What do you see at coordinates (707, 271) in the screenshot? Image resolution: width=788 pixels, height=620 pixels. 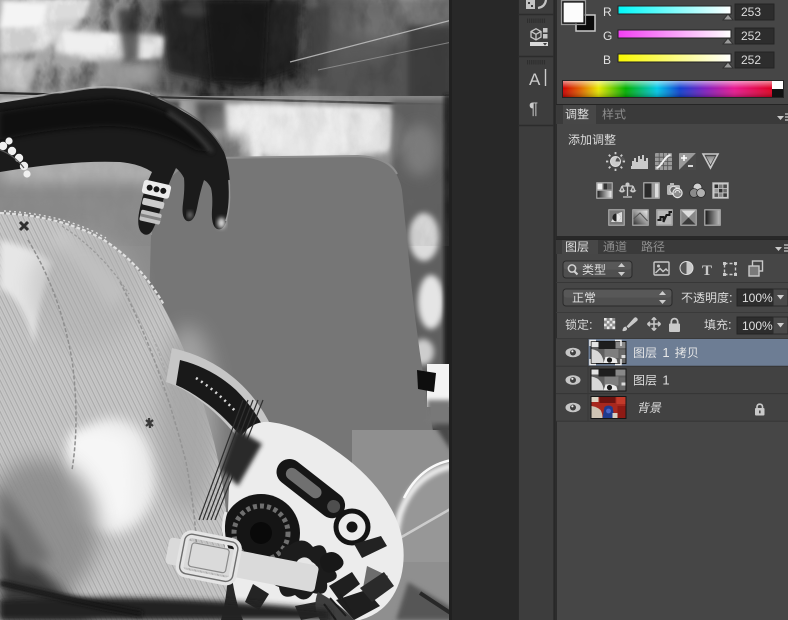 I see `svg-text: T` at bounding box center [707, 271].